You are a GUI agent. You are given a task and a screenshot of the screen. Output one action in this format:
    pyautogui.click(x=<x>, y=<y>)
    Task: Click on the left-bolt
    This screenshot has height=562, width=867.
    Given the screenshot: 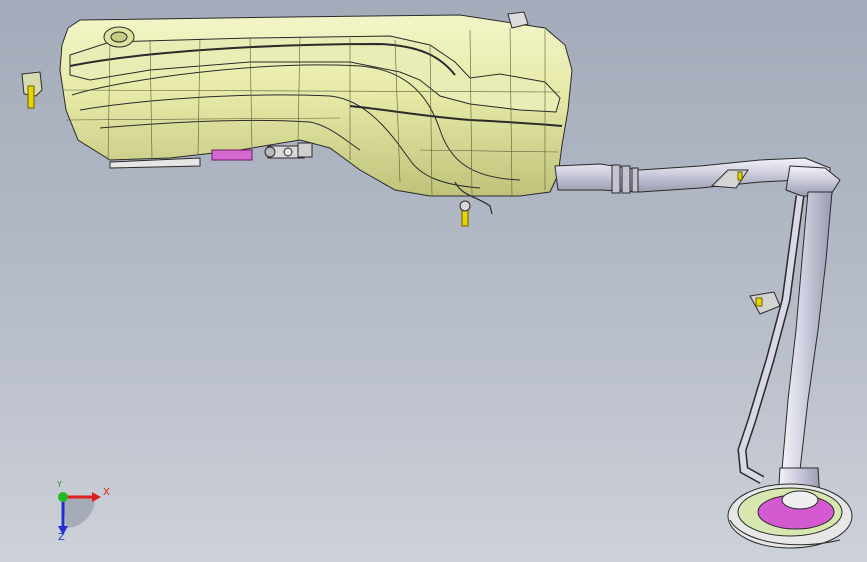 What is the action you would take?
    pyautogui.click(x=31, y=97)
    